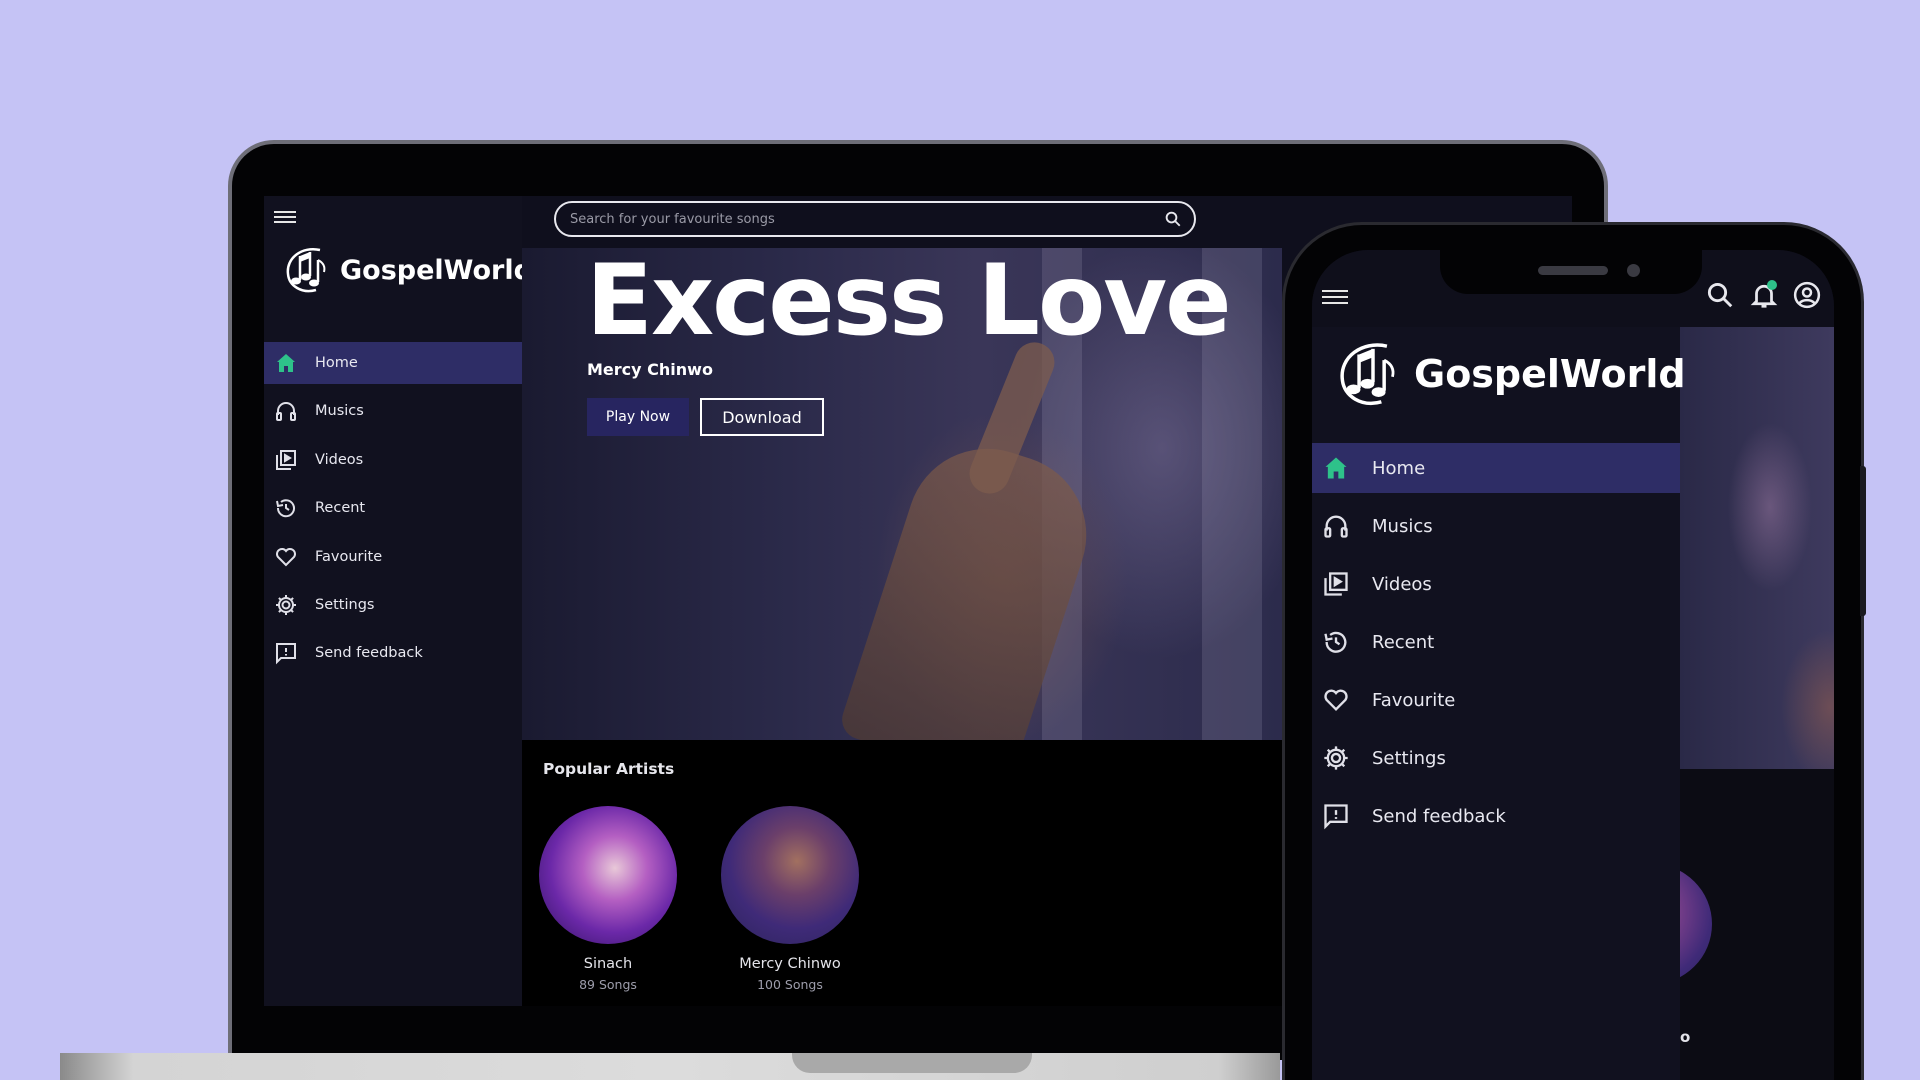 The height and width of the screenshot is (1080, 1920). I want to click on phone-artist-name-peek: o, so click(1685, 1037).